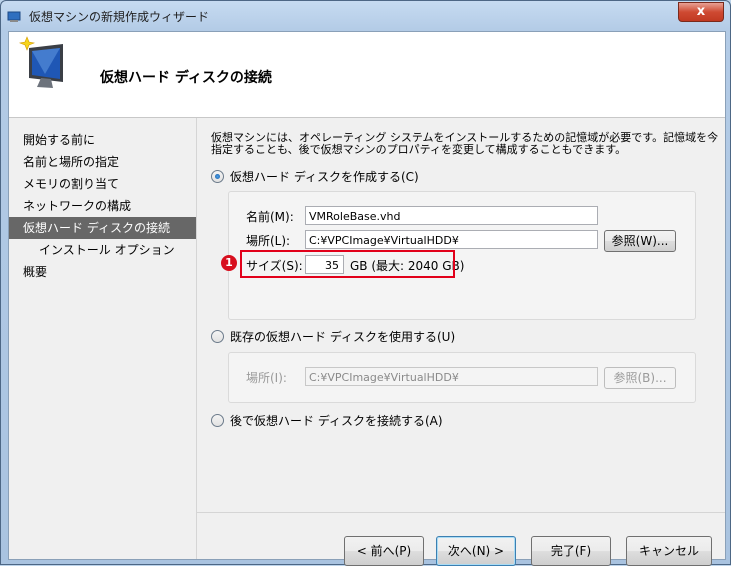 Image resolution: width=731 pixels, height=566 pixels. What do you see at coordinates (268, 241) in the screenshot?
I see `location-label: 場所(L):` at bounding box center [268, 241].